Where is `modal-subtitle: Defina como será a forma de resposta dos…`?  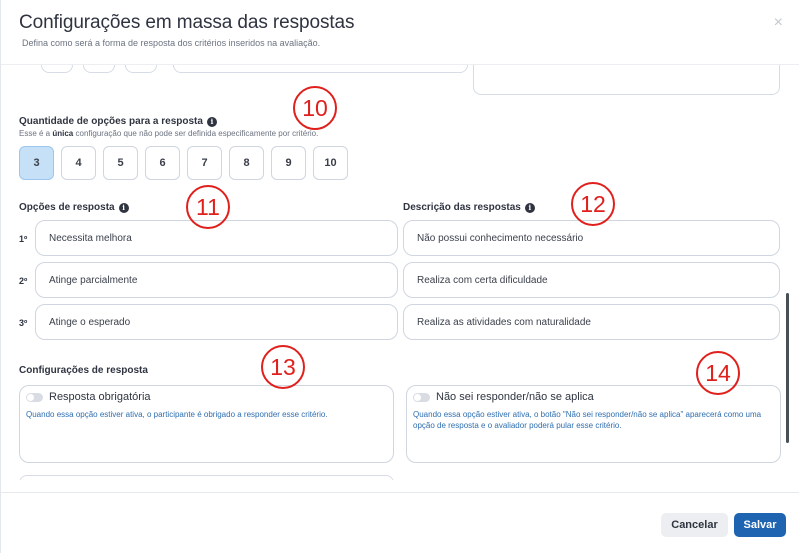
modal-subtitle: Defina como será a forma de resposta dos… is located at coordinates (171, 43).